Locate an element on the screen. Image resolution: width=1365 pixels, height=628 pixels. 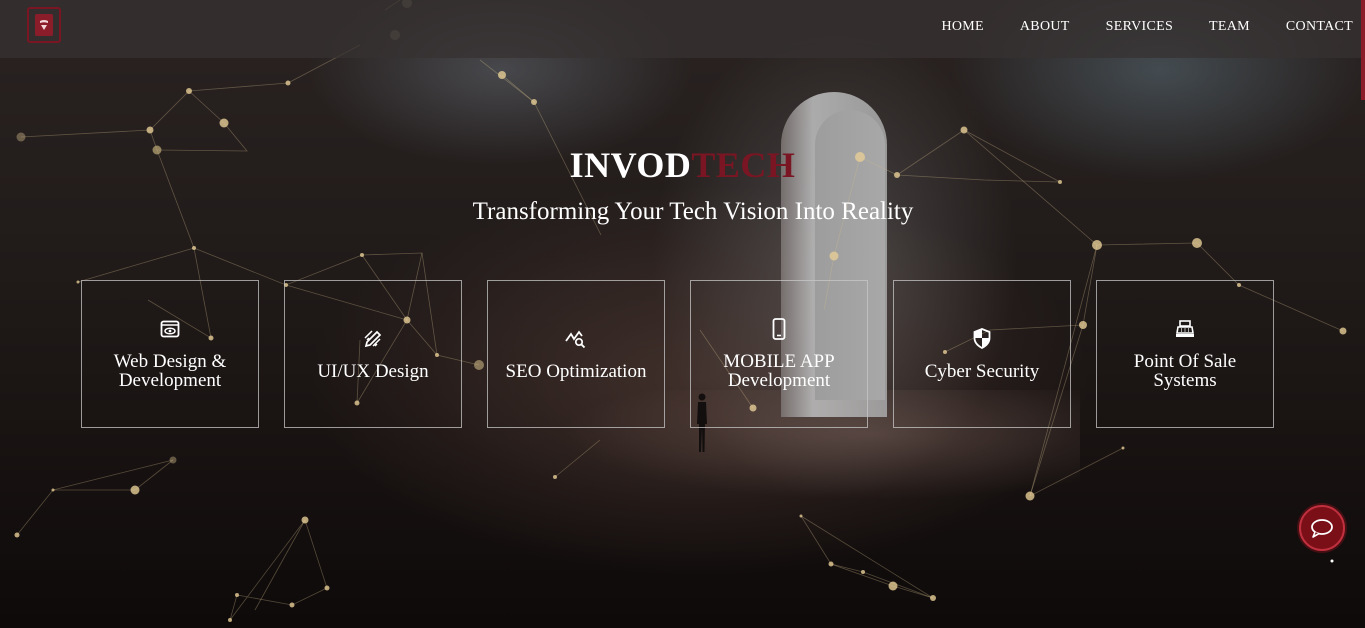
shield-icon is located at coordinates (982, 339).